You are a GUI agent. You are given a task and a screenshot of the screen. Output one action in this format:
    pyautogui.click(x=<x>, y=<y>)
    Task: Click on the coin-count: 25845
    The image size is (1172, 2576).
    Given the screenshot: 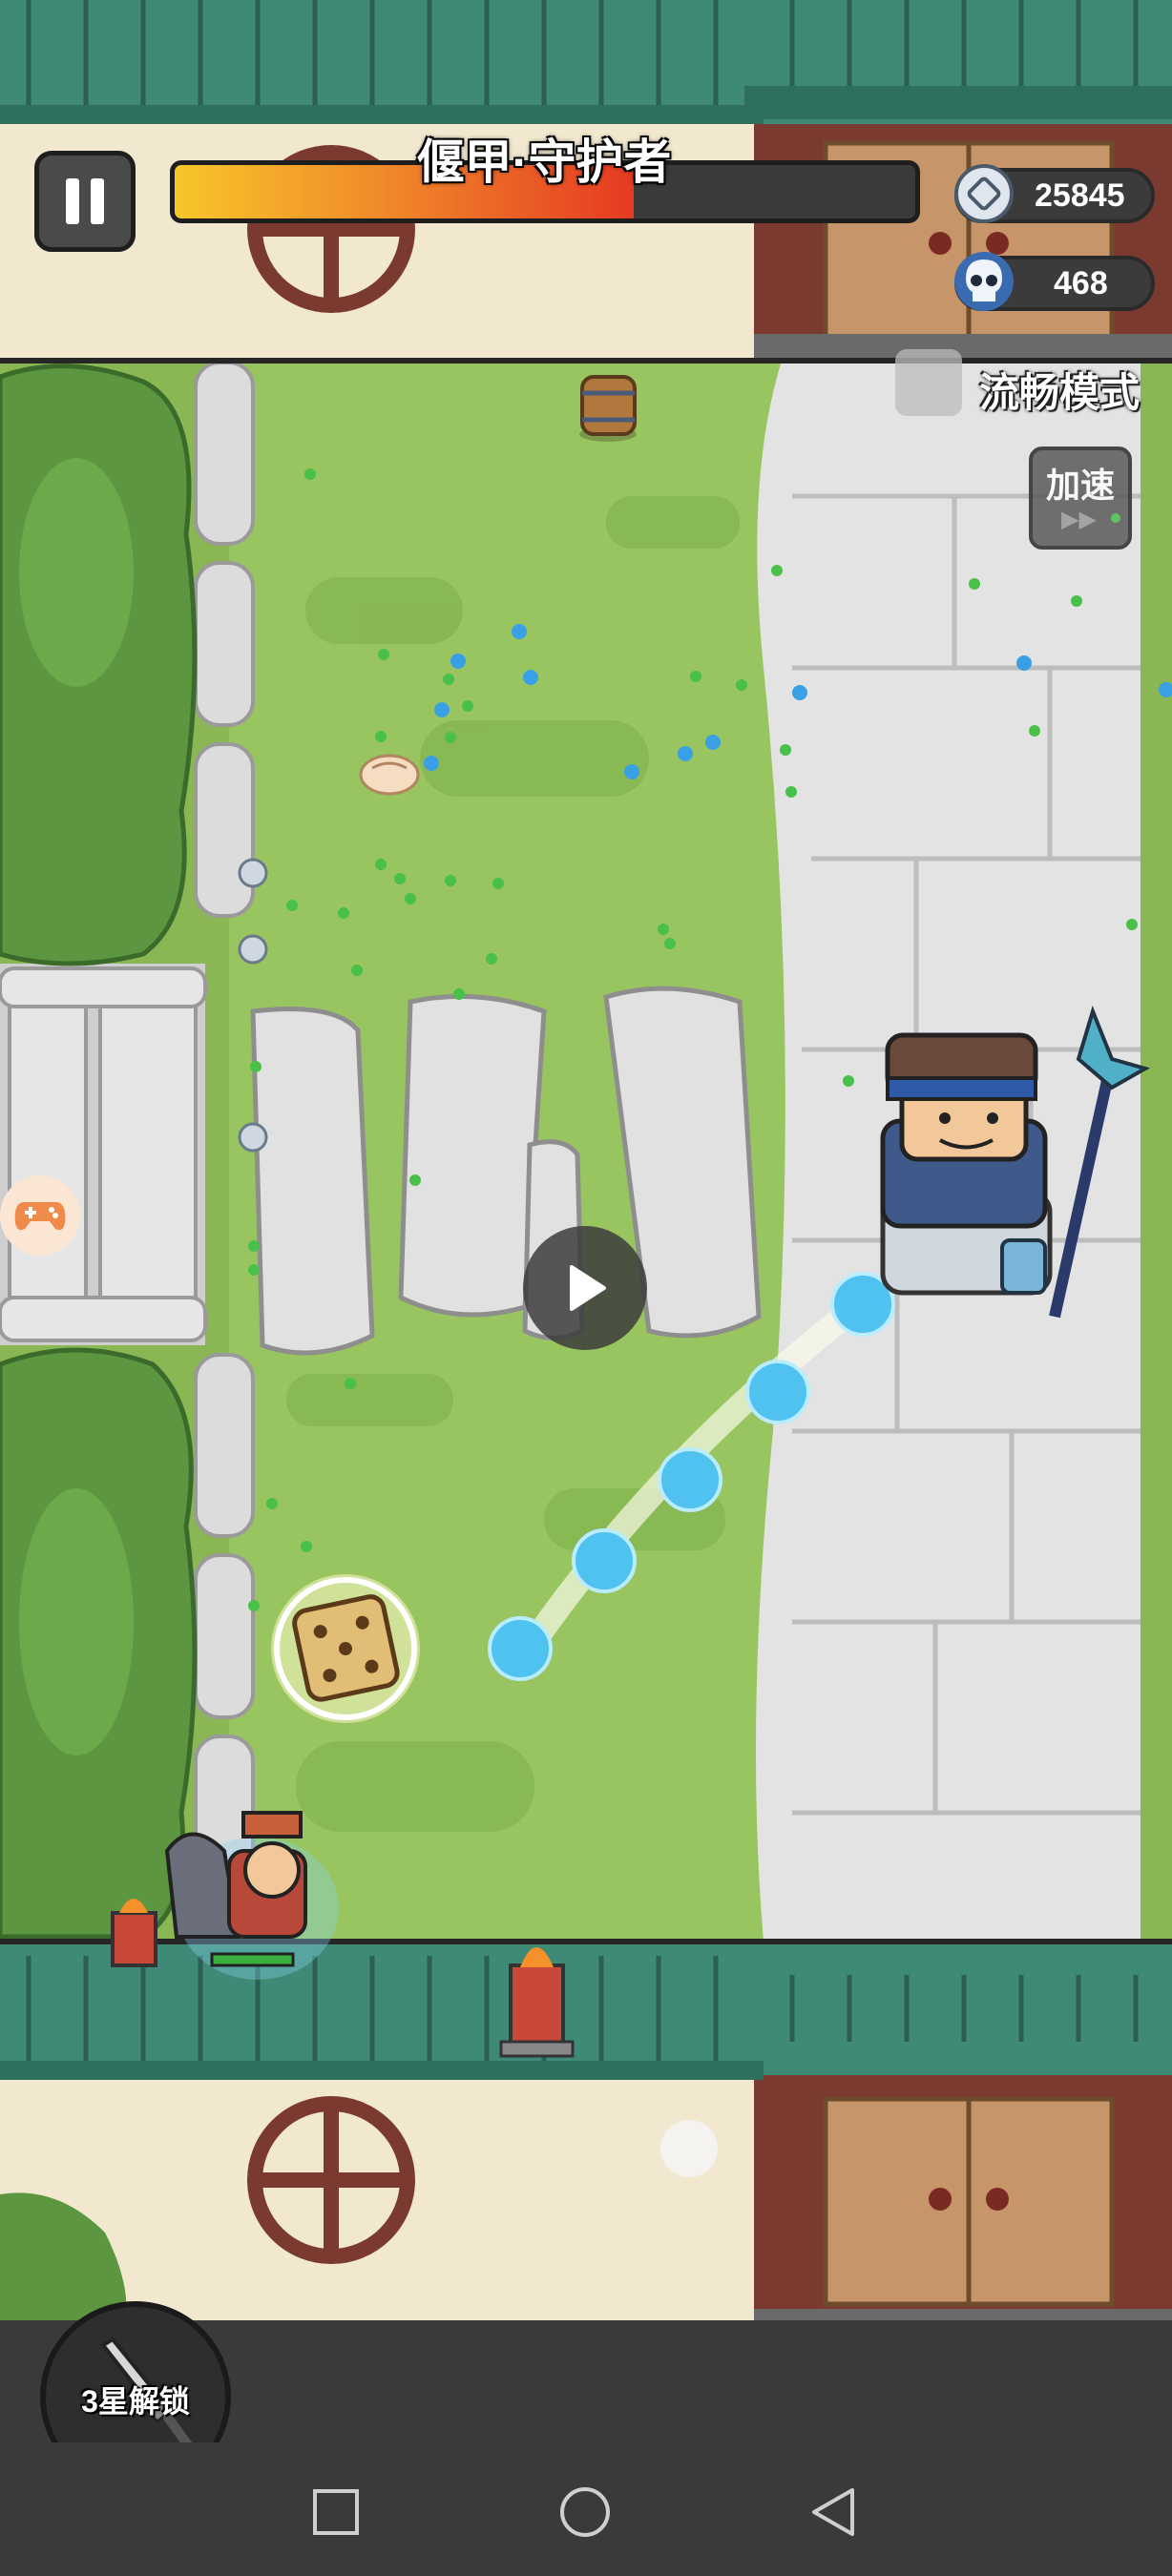 What is the action you would take?
    pyautogui.click(x=1080, y=195)
    